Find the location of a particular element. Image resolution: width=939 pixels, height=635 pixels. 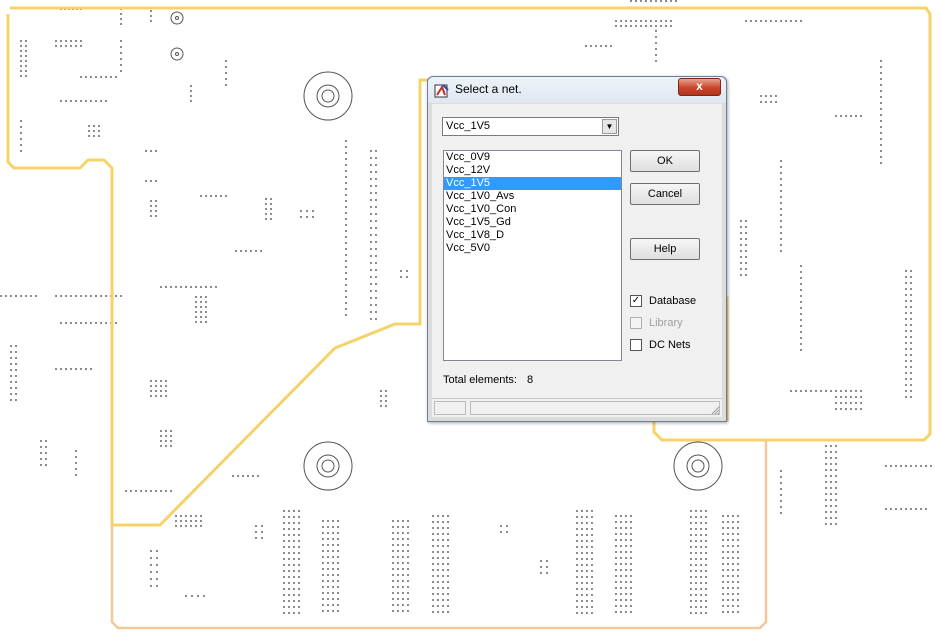

net-list-item: Vcc_1V5 is located at coordinates (532, 183).